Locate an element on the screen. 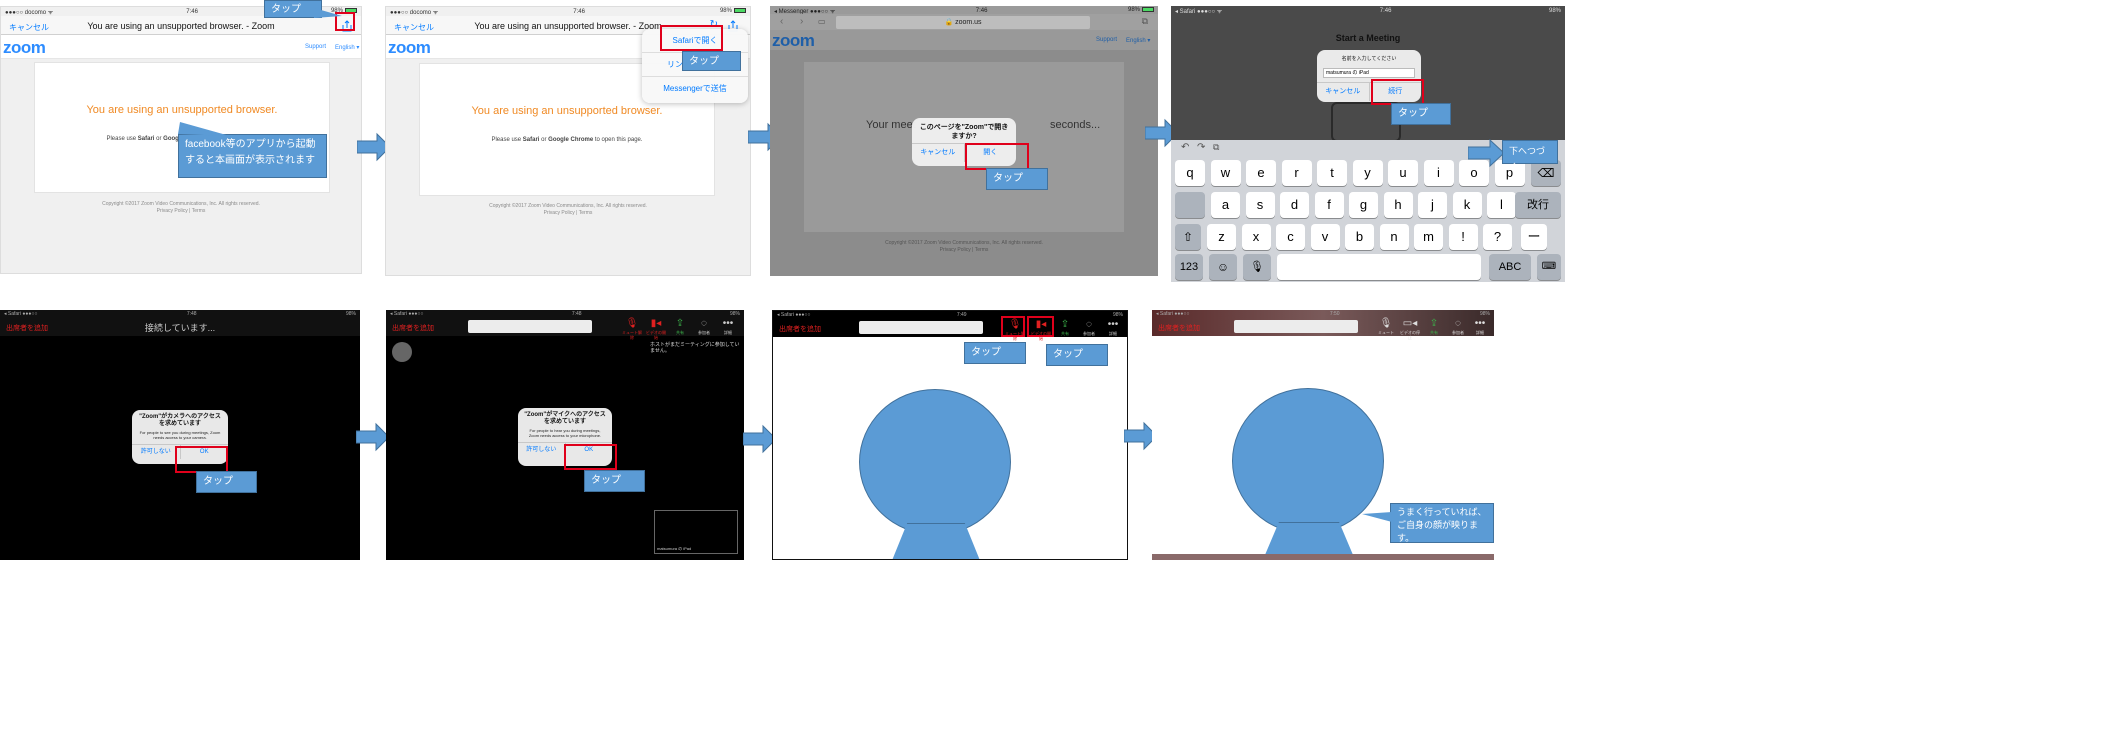  tabs-icon: ⧉ is located at coordinates (1145, 21).